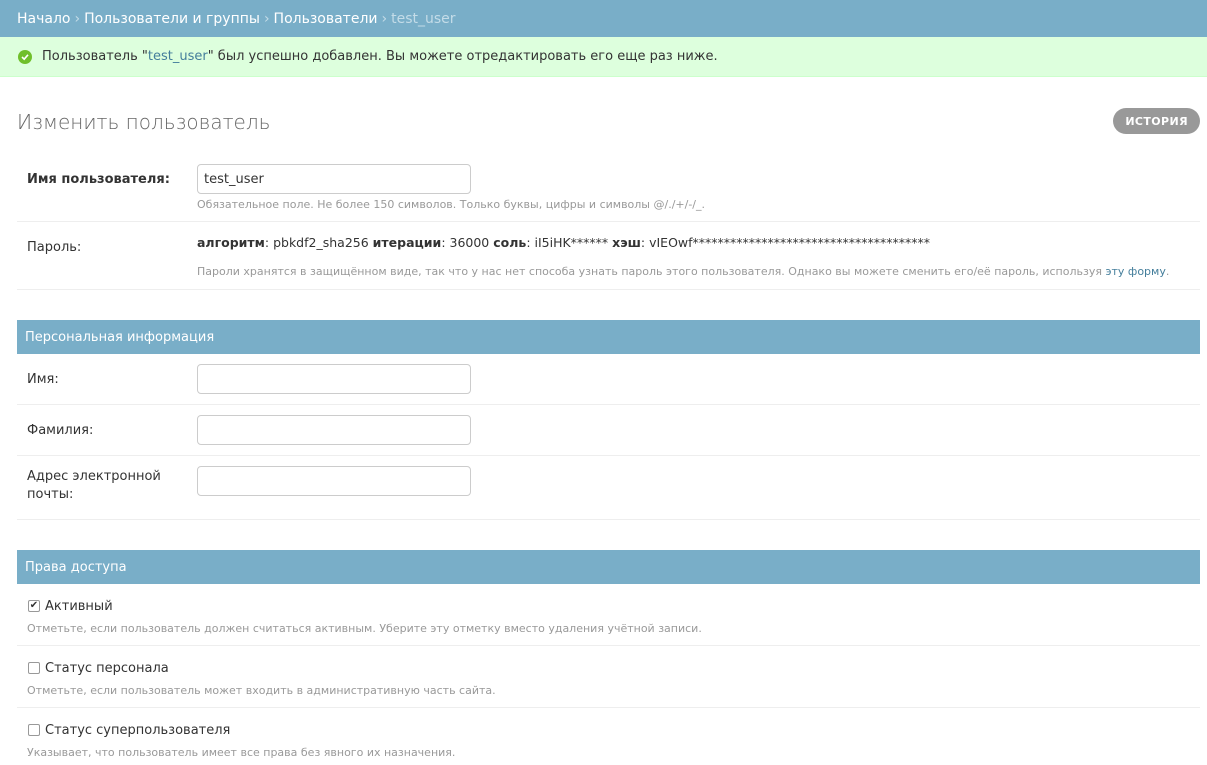 The width and height of the screenshot is (1207, 765). I want to click on page-title: Изменить пользователь, so click(144, 122).